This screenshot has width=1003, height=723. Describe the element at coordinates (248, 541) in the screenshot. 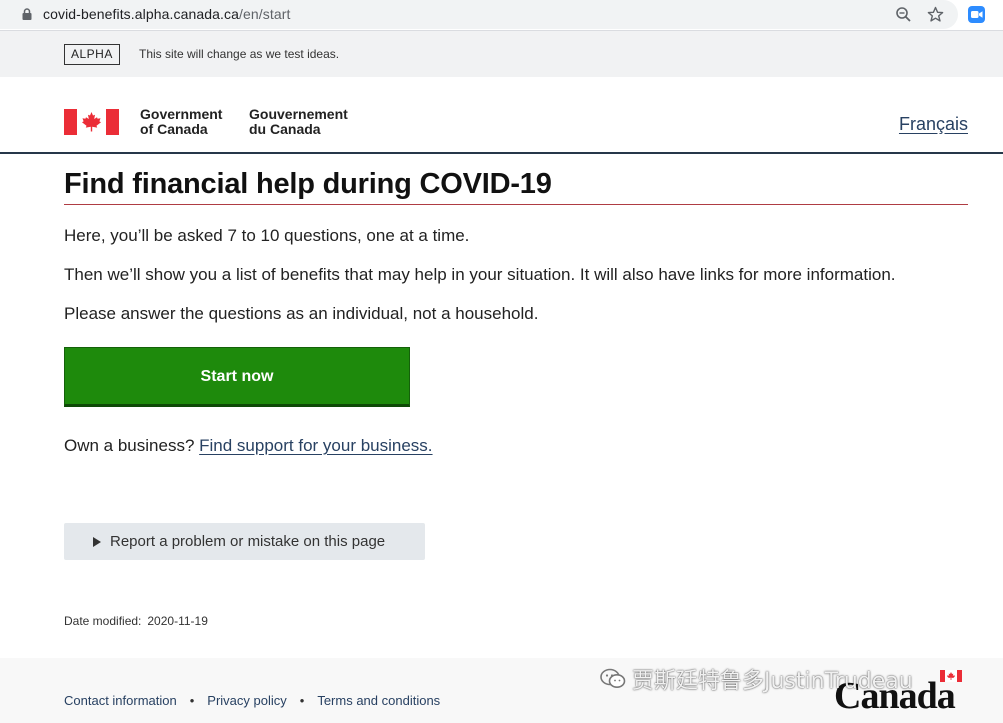

I see `report-problem-label: Report a problem or mistake on this page` at that location.